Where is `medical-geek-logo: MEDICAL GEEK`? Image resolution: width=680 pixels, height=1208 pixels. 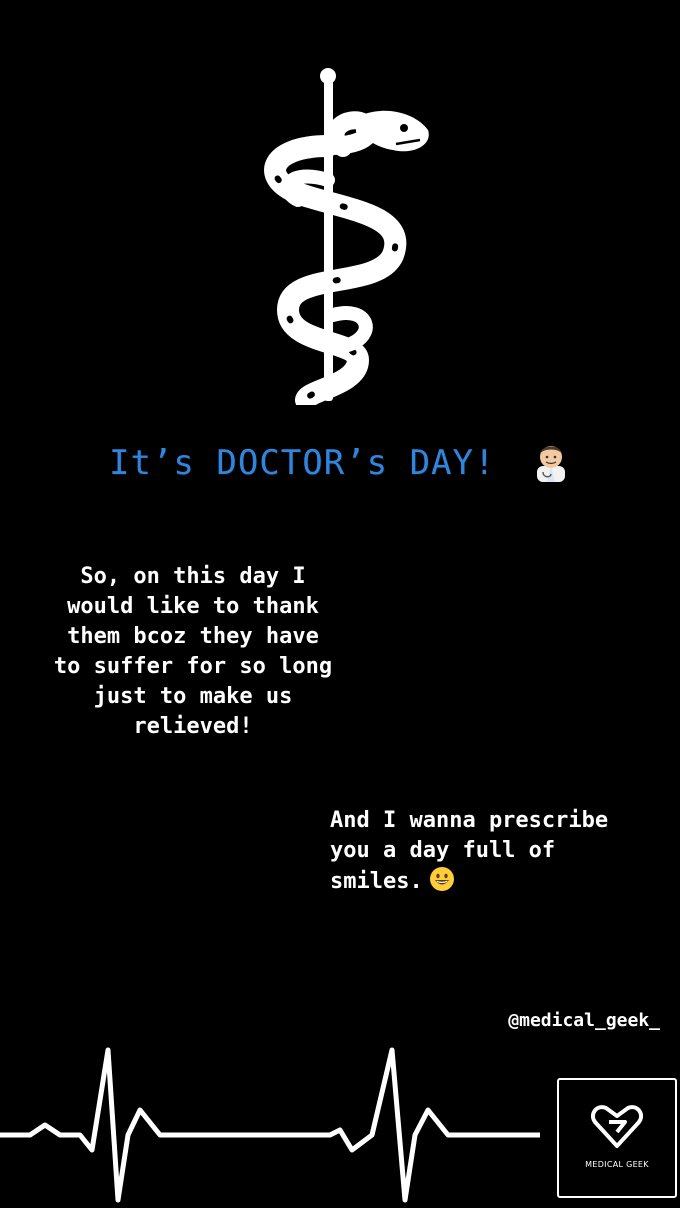
medical-geek-logo: MEDICAL GEEK is located at coordinates (617, 1138).